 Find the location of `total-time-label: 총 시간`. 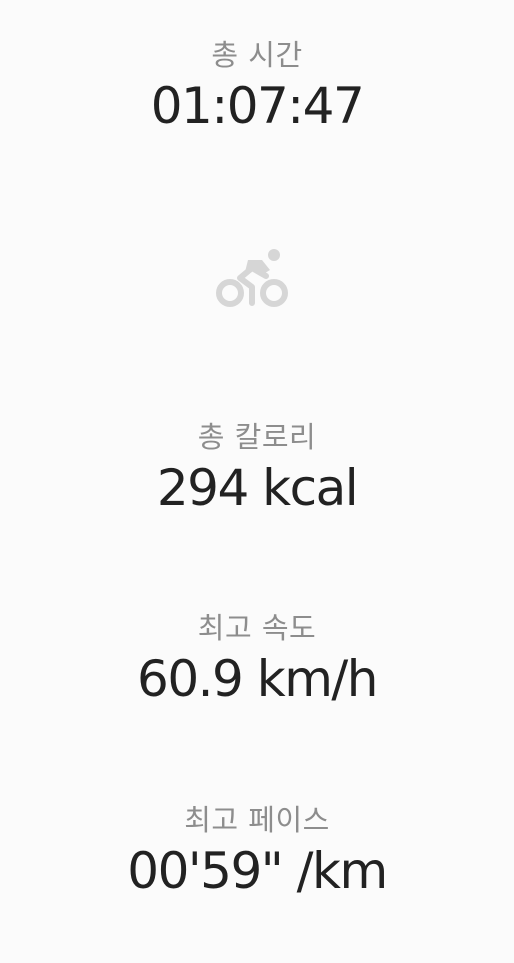

total-time-label: 총 시간 is located at coordinates (257, 55).